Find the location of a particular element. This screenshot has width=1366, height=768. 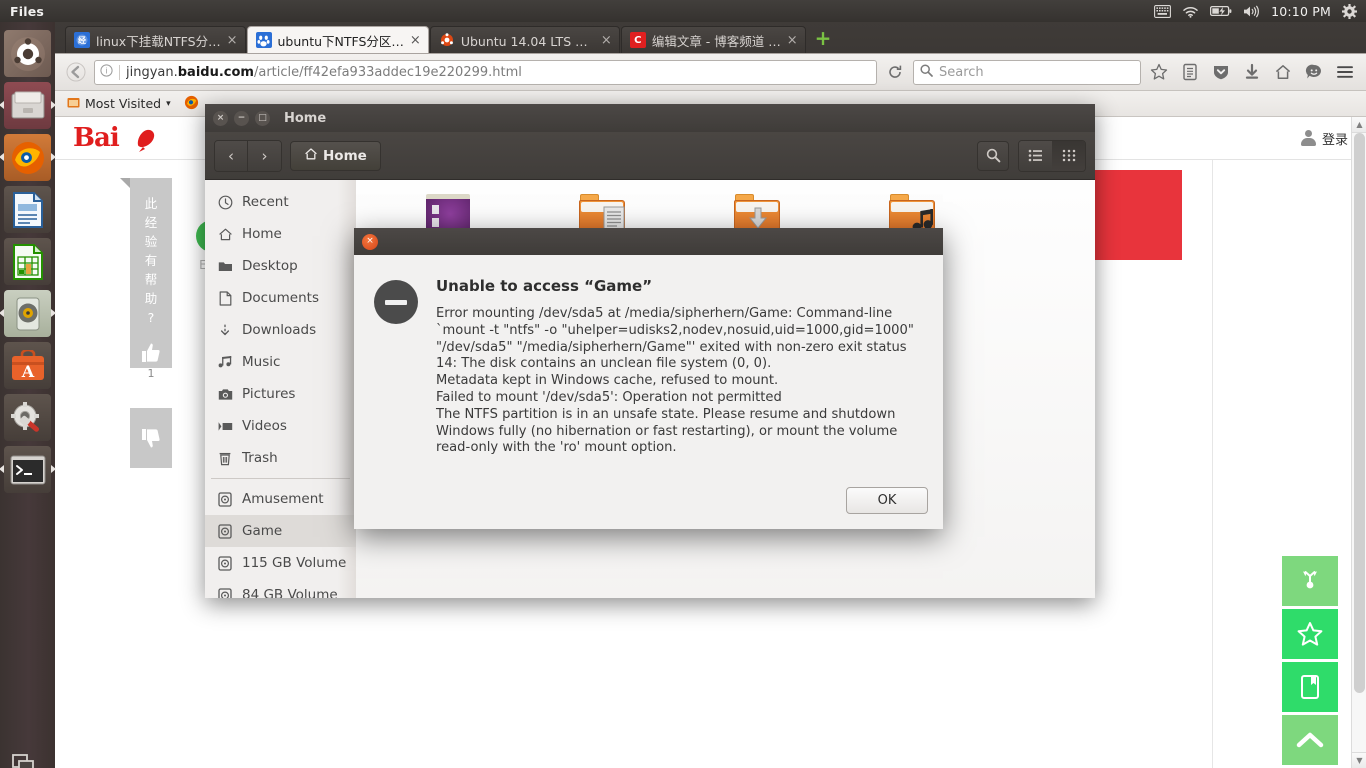

info-icon: i is located at coordinates (106, 72).